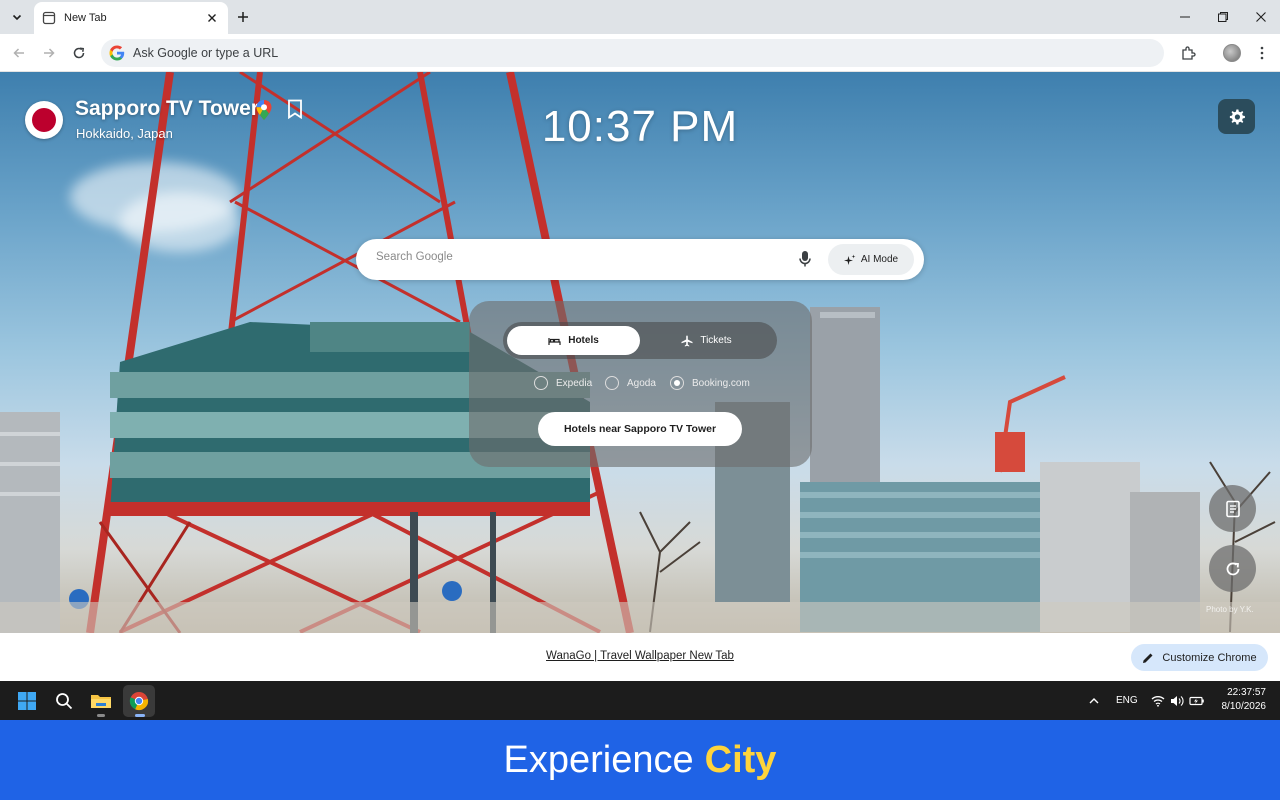  I want to click on provider-agoda: Agoda, so click(630, 383).